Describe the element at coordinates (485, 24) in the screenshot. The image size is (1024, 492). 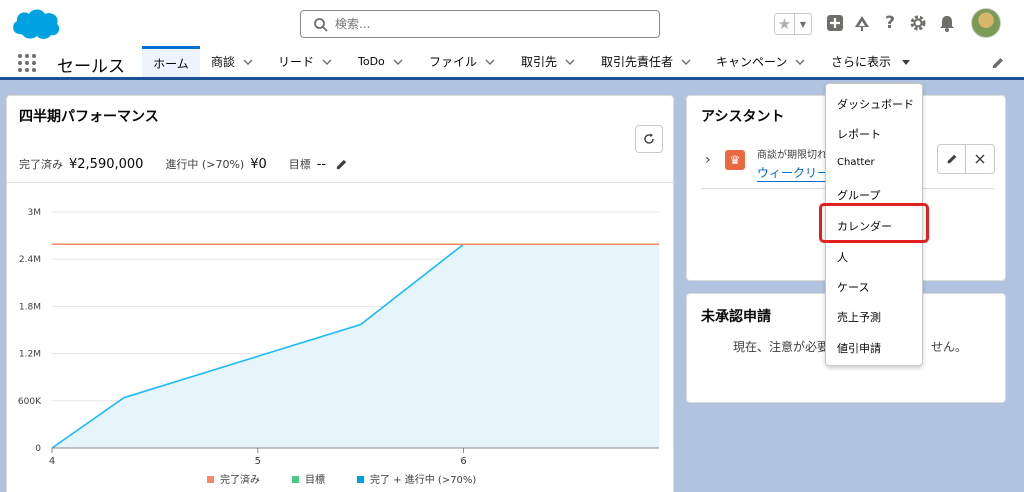
I see `search-input` at that location.